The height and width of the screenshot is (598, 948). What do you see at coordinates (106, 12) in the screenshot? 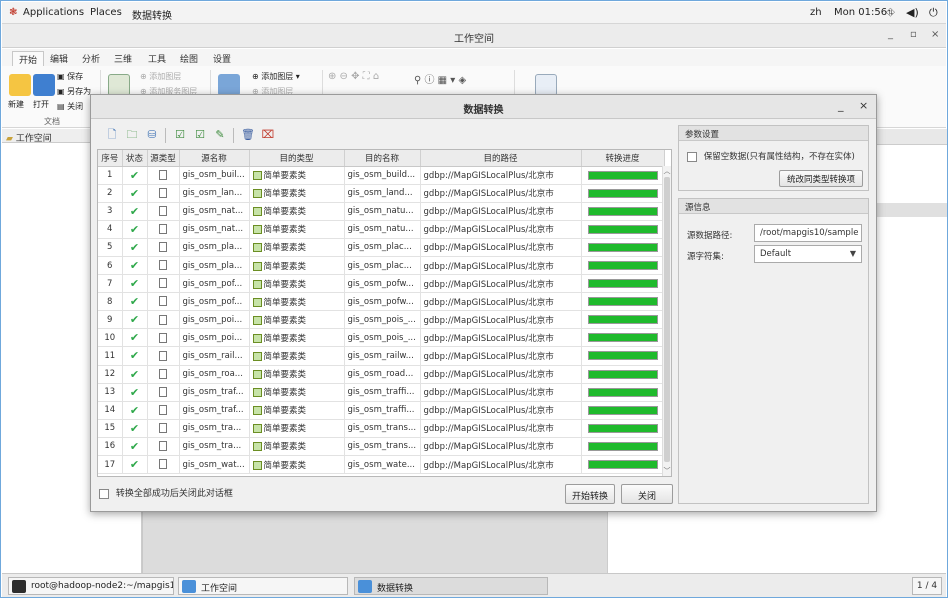
I see `places-menu: Places` at bounding box center [106, 12].